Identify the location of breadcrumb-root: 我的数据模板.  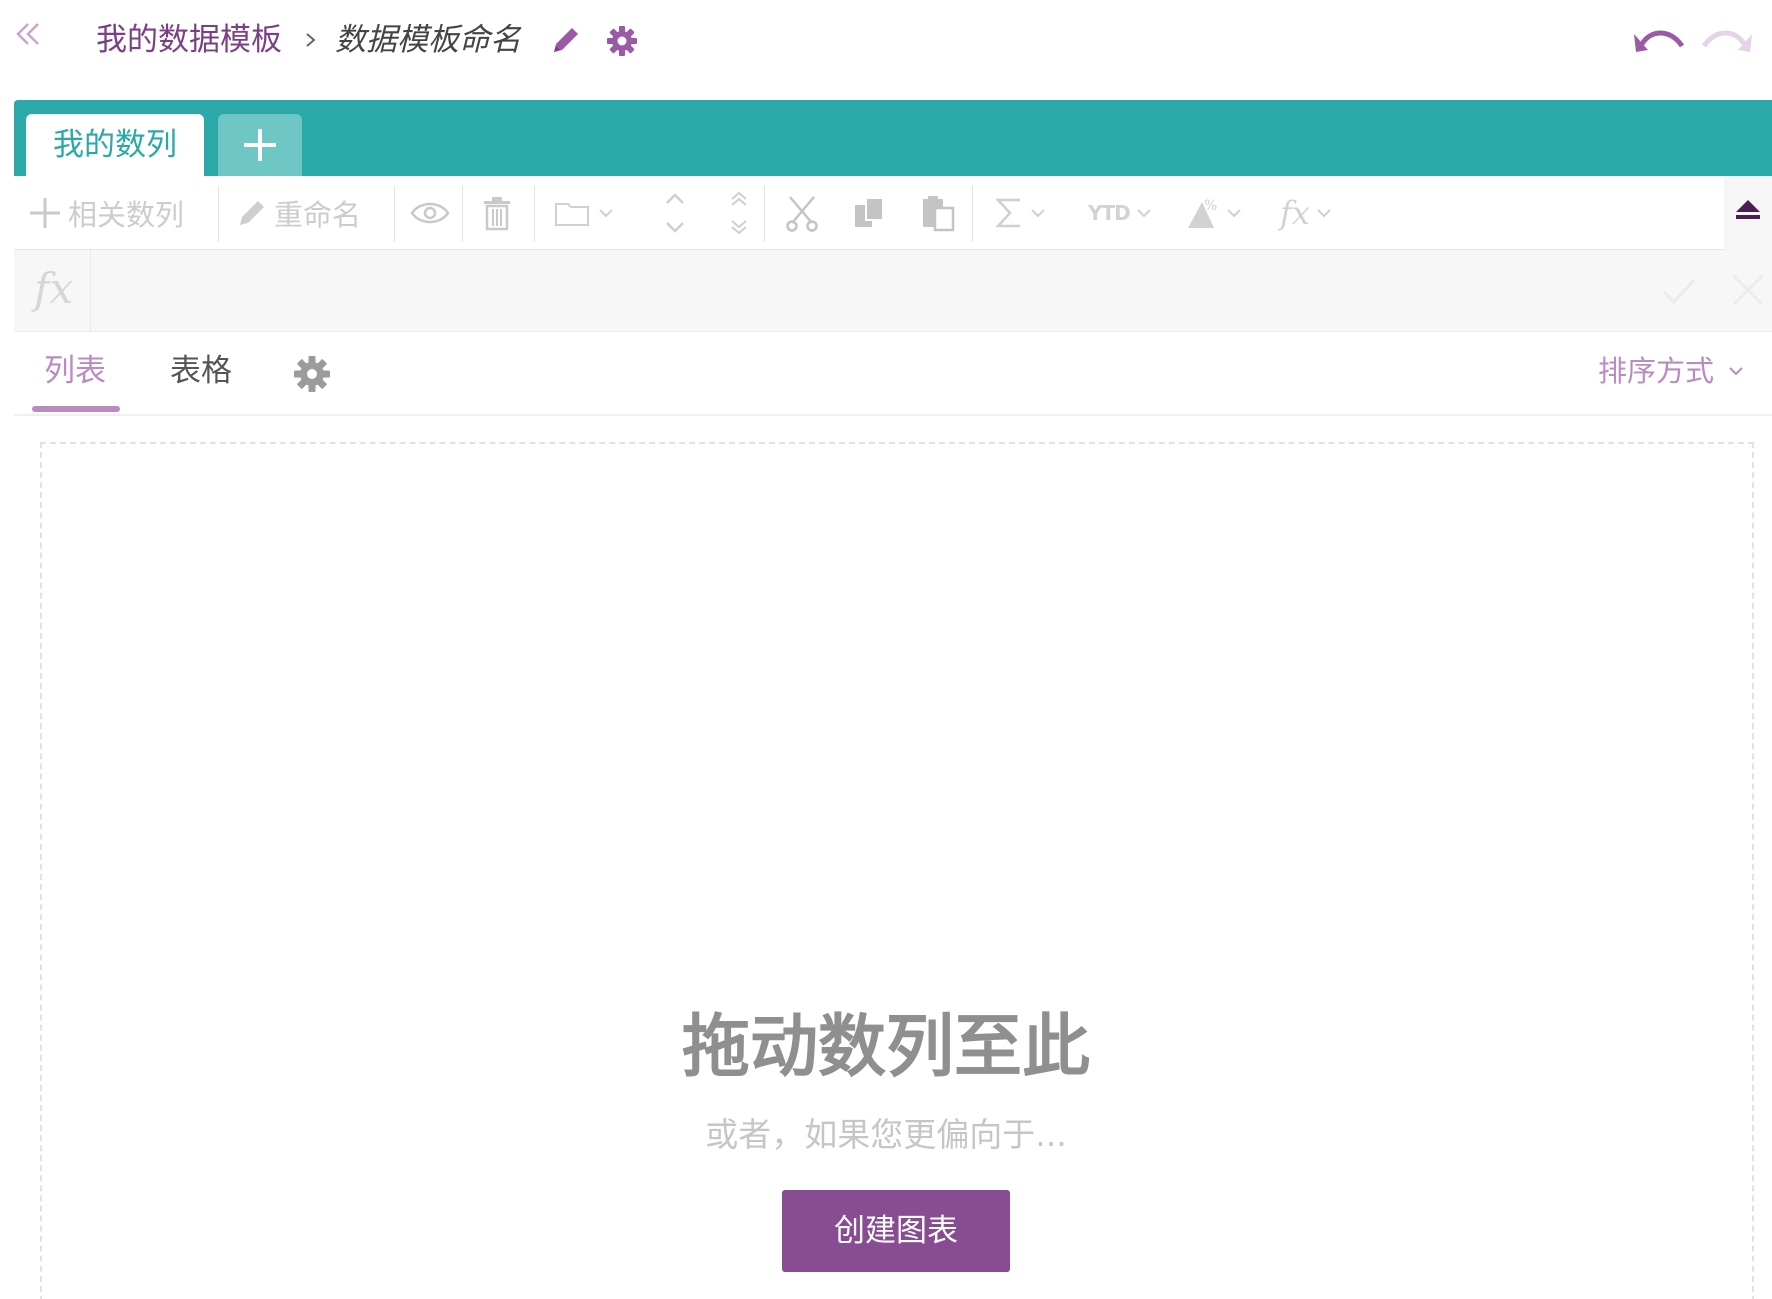
(189, 40).